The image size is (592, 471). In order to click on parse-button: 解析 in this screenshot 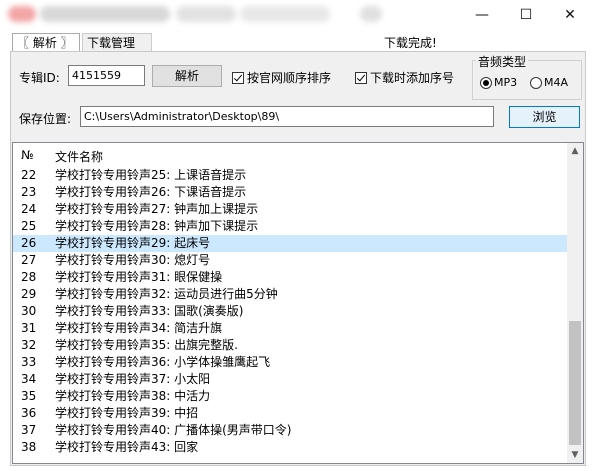, I will do `click(187, 76)`.